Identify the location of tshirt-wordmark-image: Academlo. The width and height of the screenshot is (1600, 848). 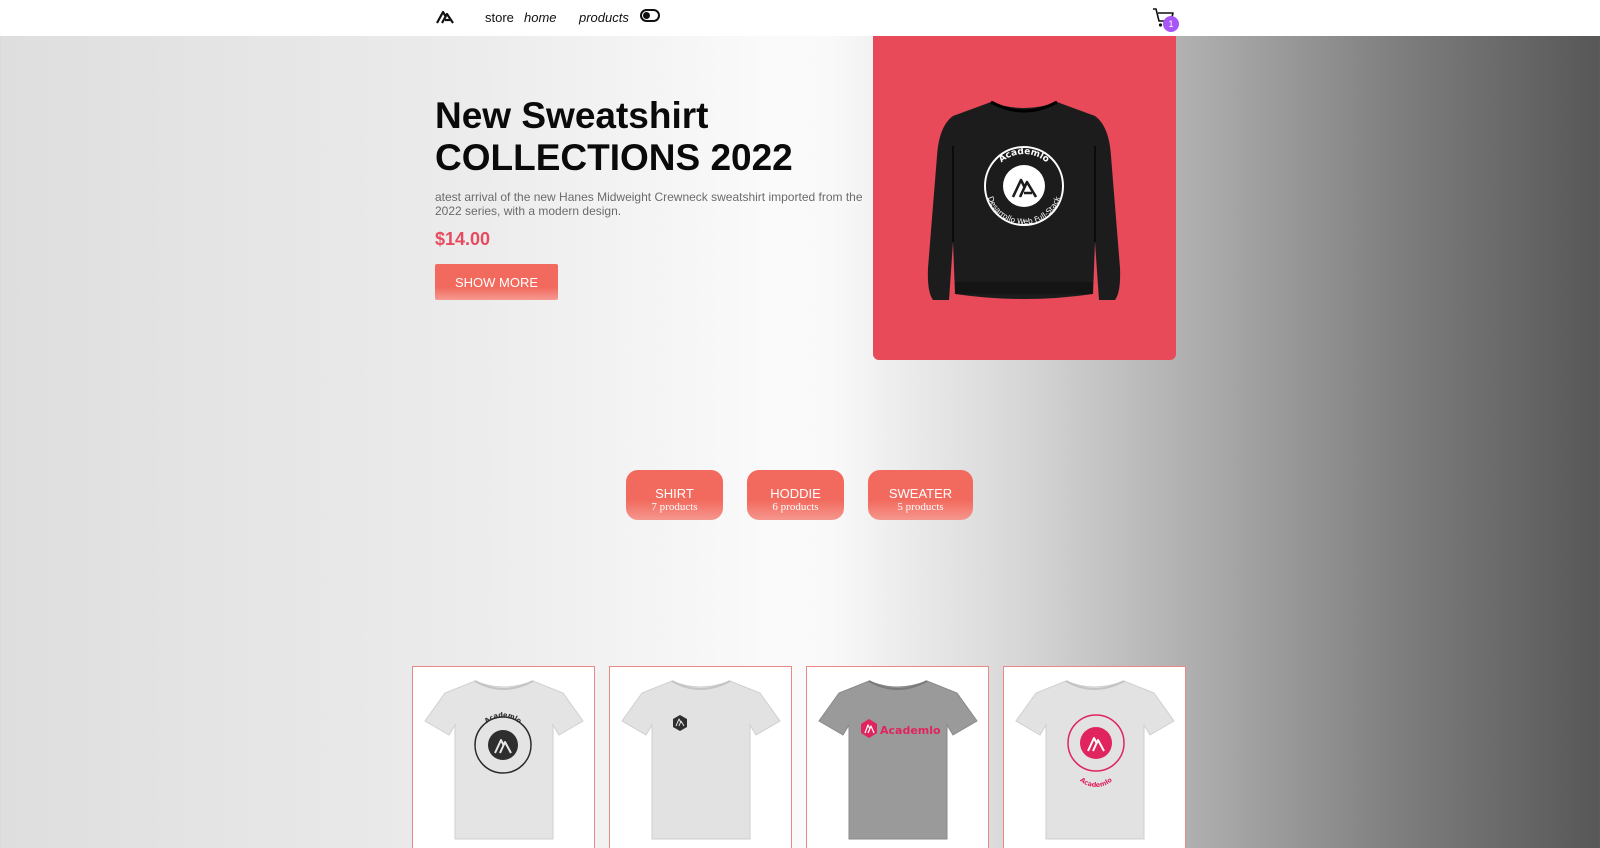
(898, 760).